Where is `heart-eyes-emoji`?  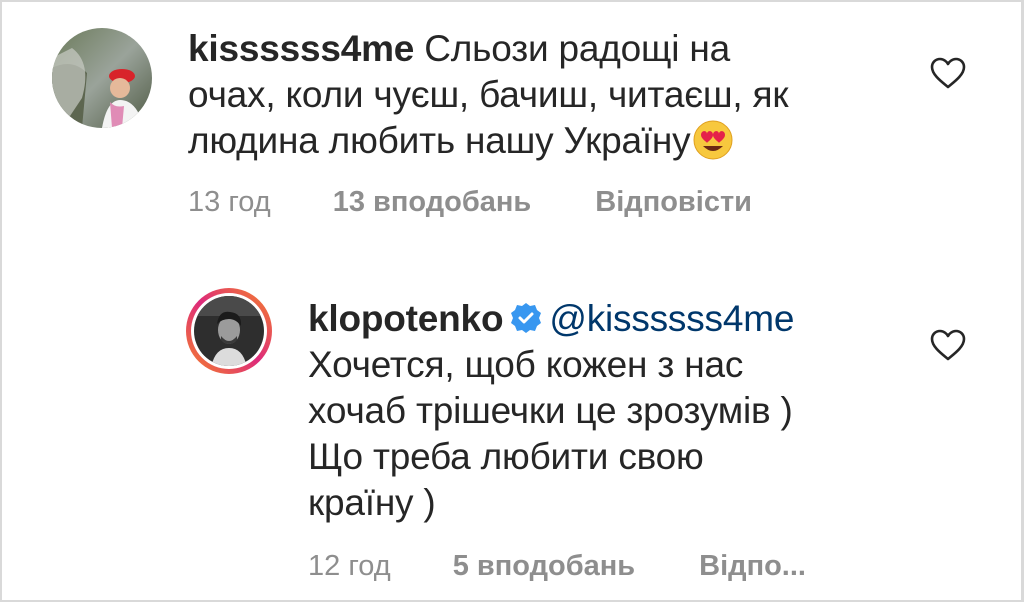
heart-eyes-emoji is located at coordinates (713, 140).